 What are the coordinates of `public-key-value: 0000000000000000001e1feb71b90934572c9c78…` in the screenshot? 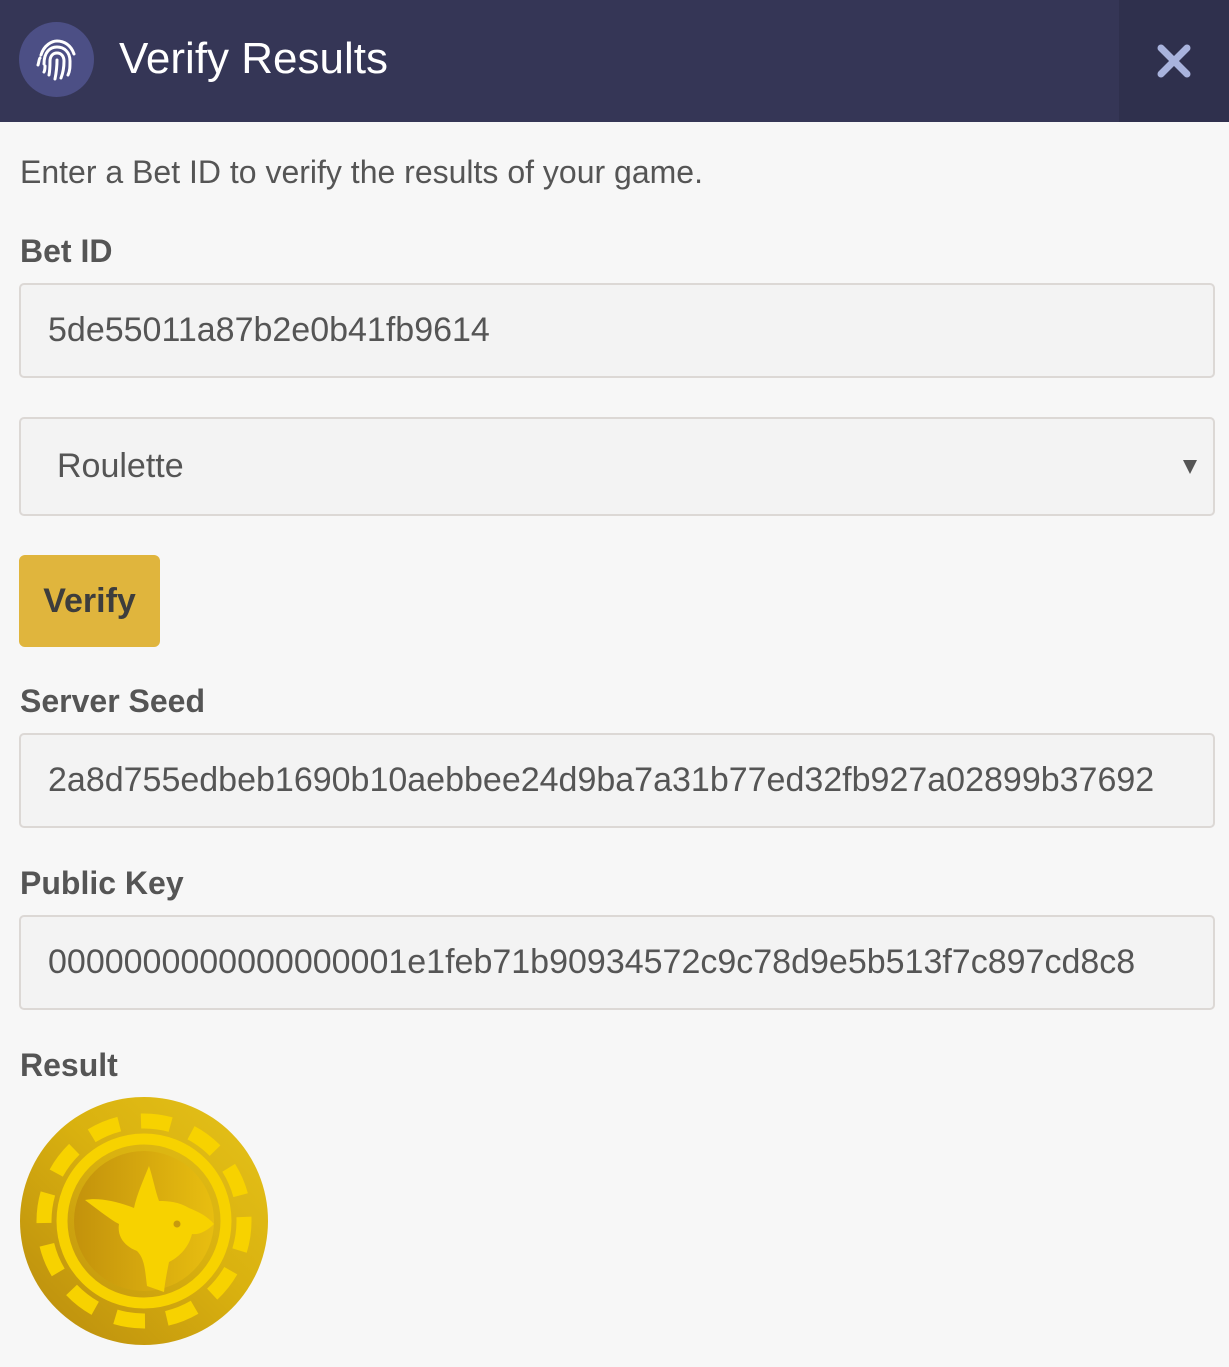 It's located at (592, 962).